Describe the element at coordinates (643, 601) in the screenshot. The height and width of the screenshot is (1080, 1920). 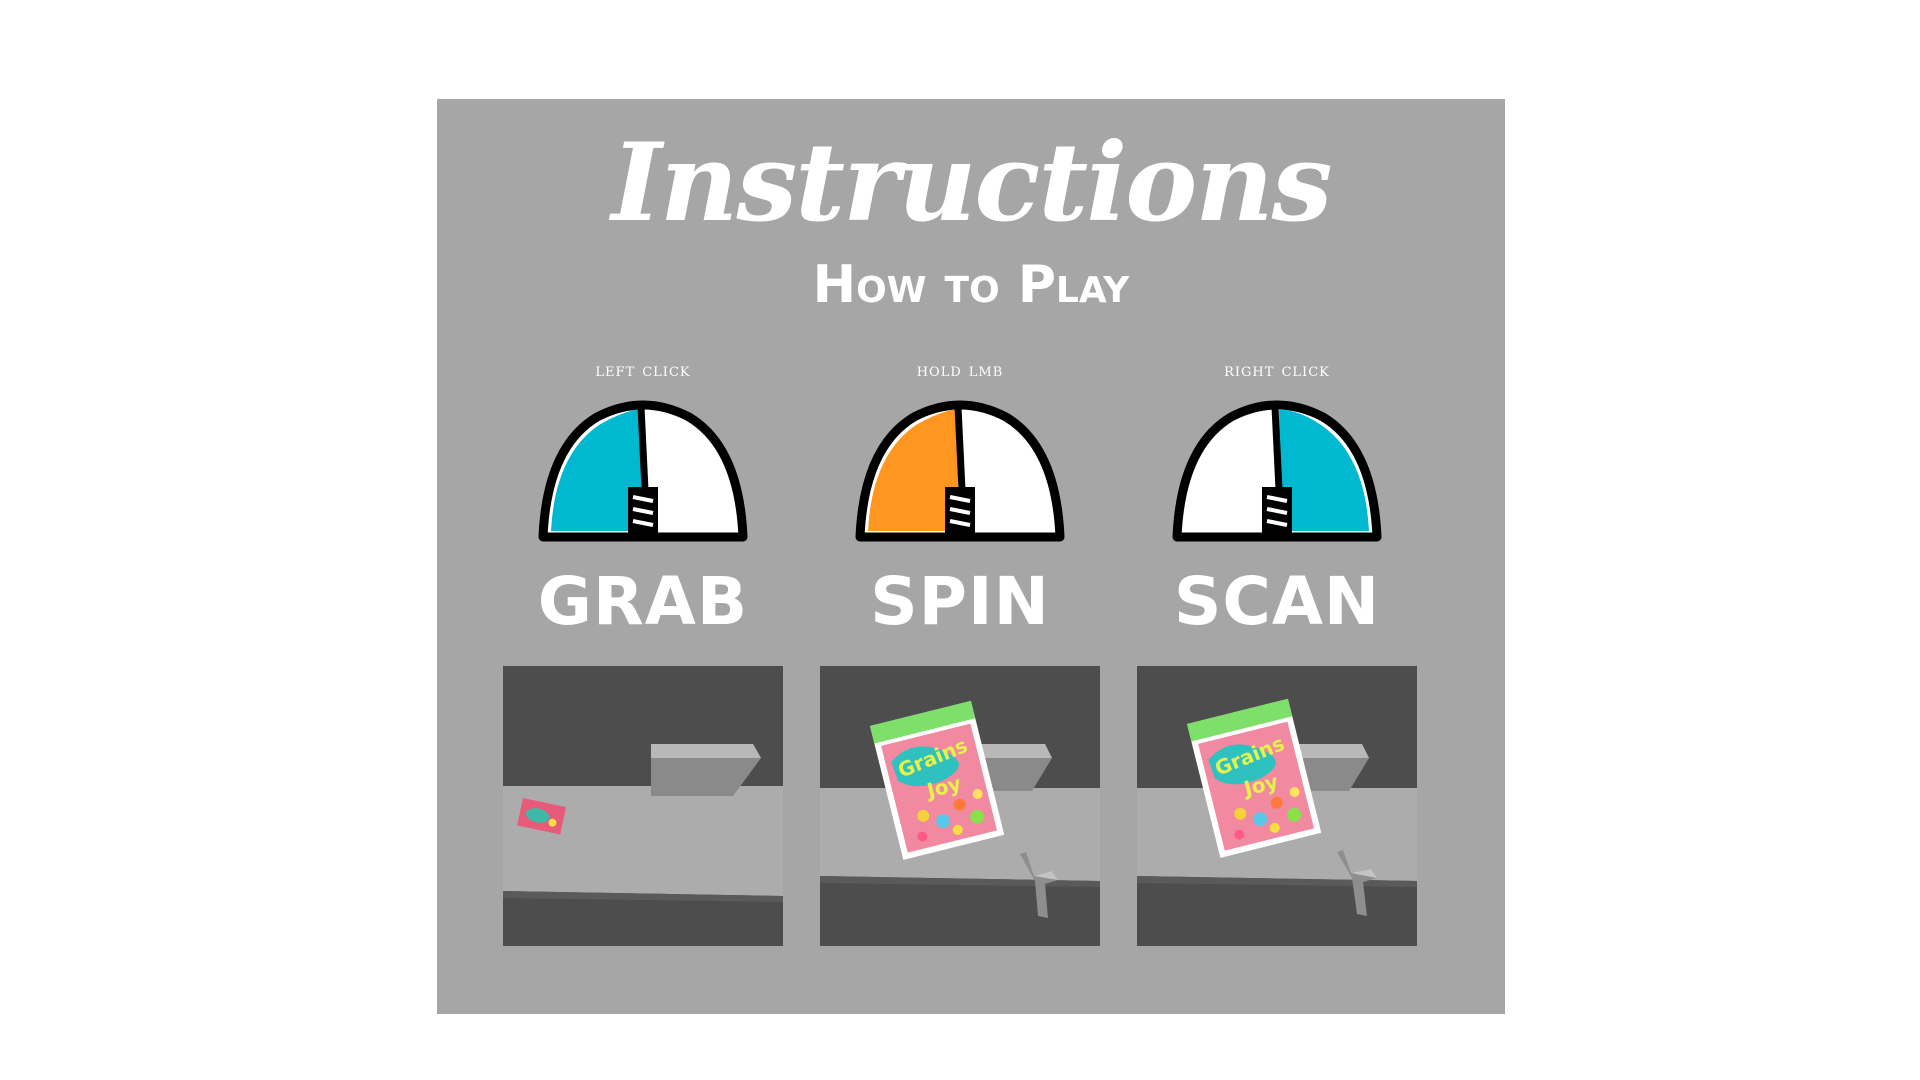
I see `action-label: GRAB` at that location.